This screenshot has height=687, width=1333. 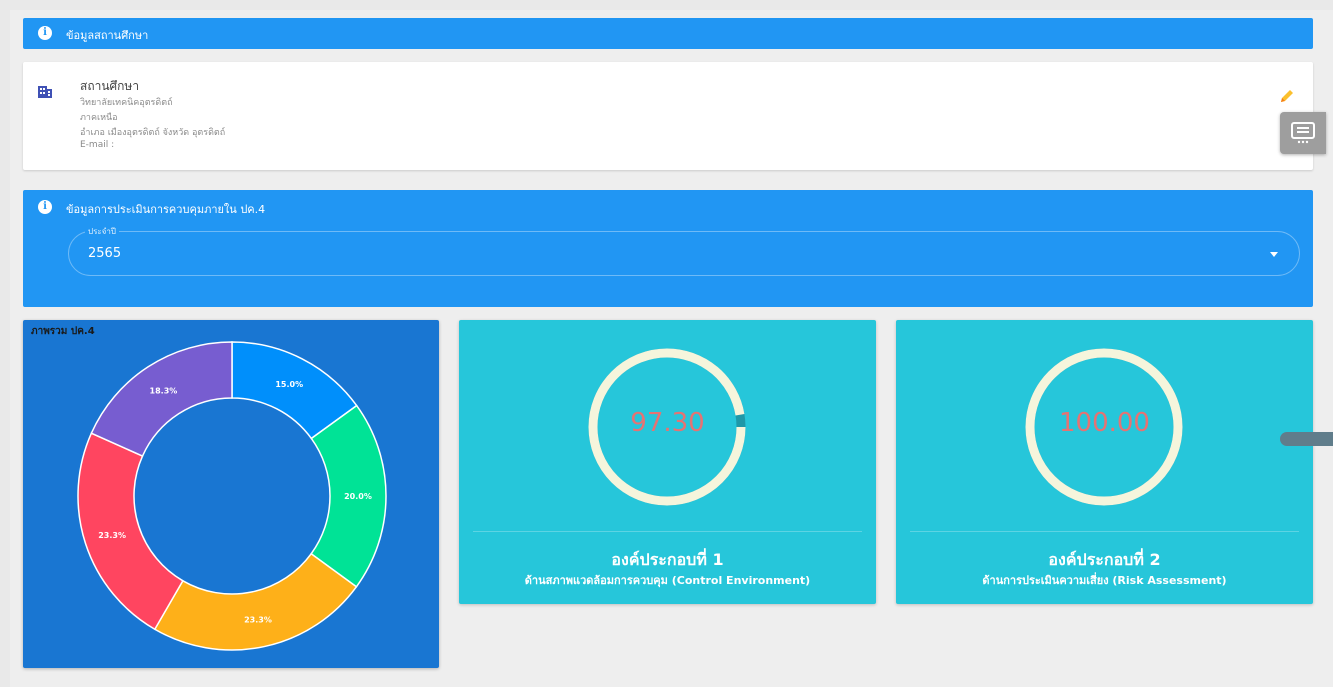 I want to click on school-info-header: i ข้อมูลสถานศึกษา, so click(x=668, y=33).